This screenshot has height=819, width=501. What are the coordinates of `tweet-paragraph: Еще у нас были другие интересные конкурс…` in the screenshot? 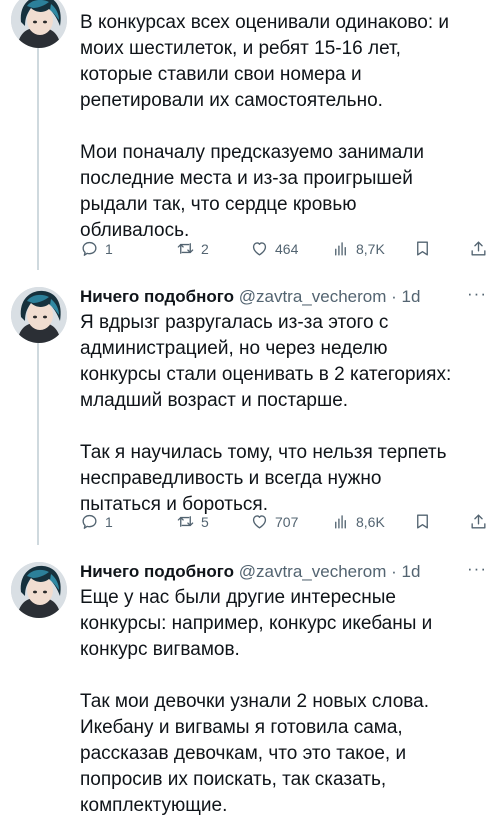 It's located at (282, 624).